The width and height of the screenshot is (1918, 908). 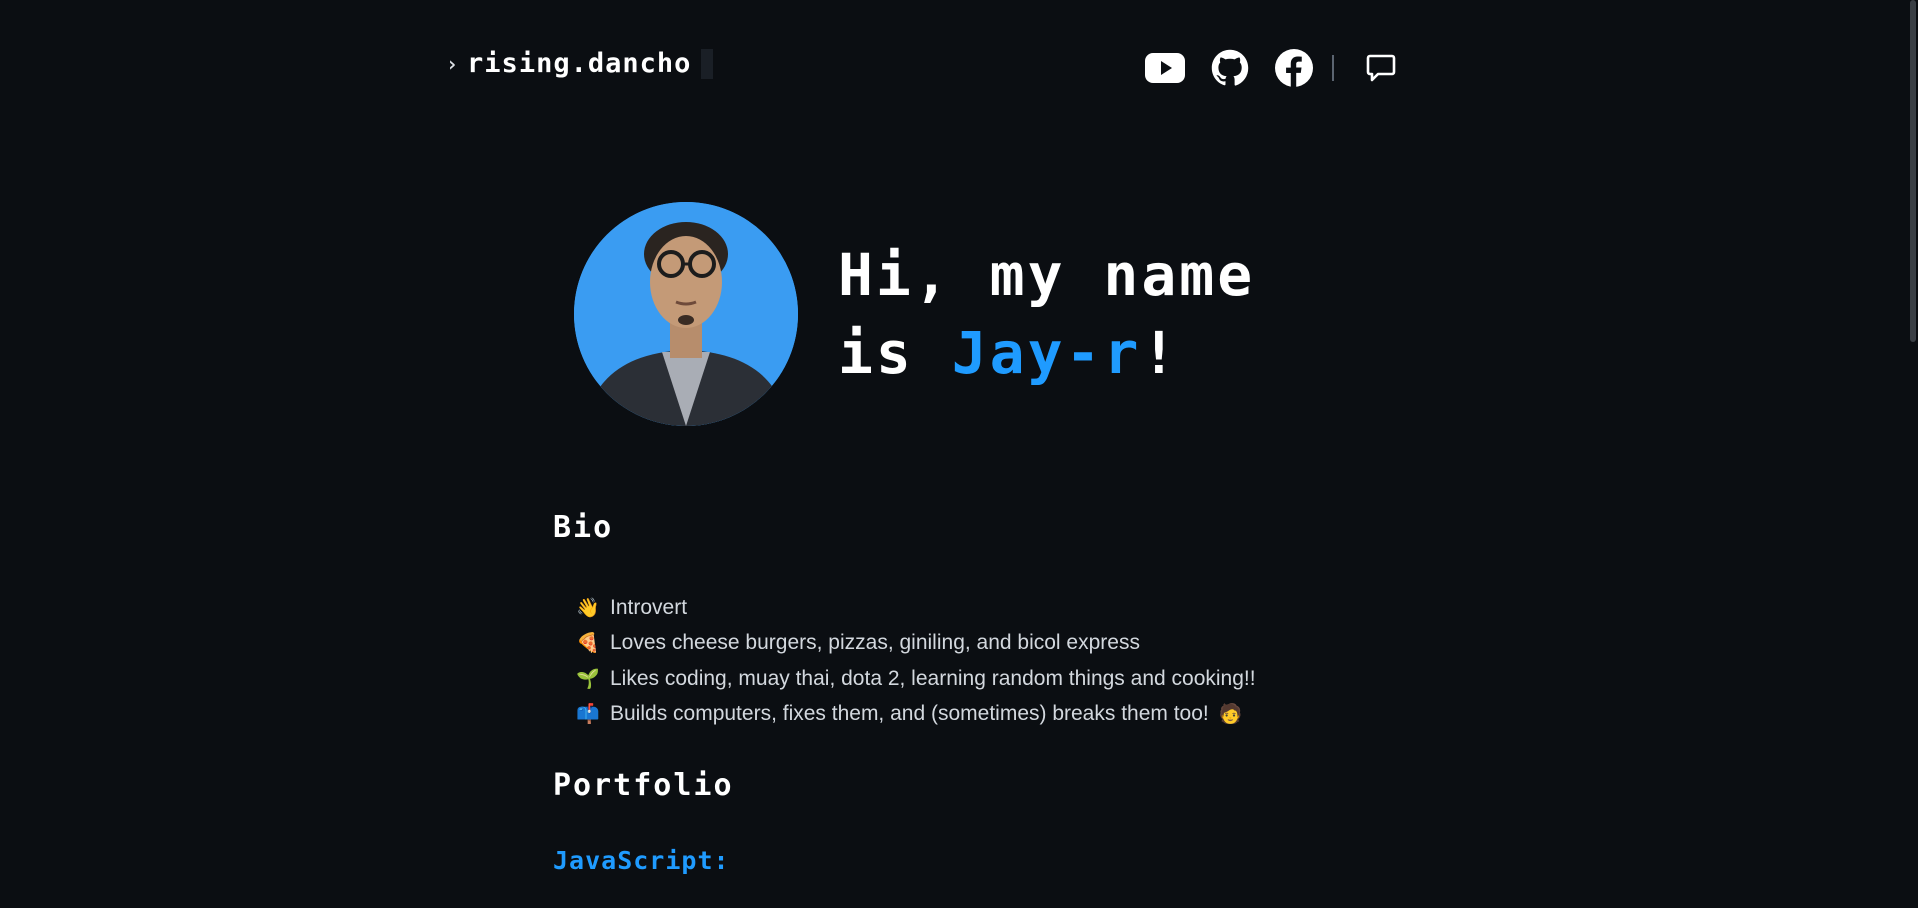 What do you see at coordinates (1913, 171) in the screenshot?
I see `scrollbar-thumb` at bounding box center [1913, 171].